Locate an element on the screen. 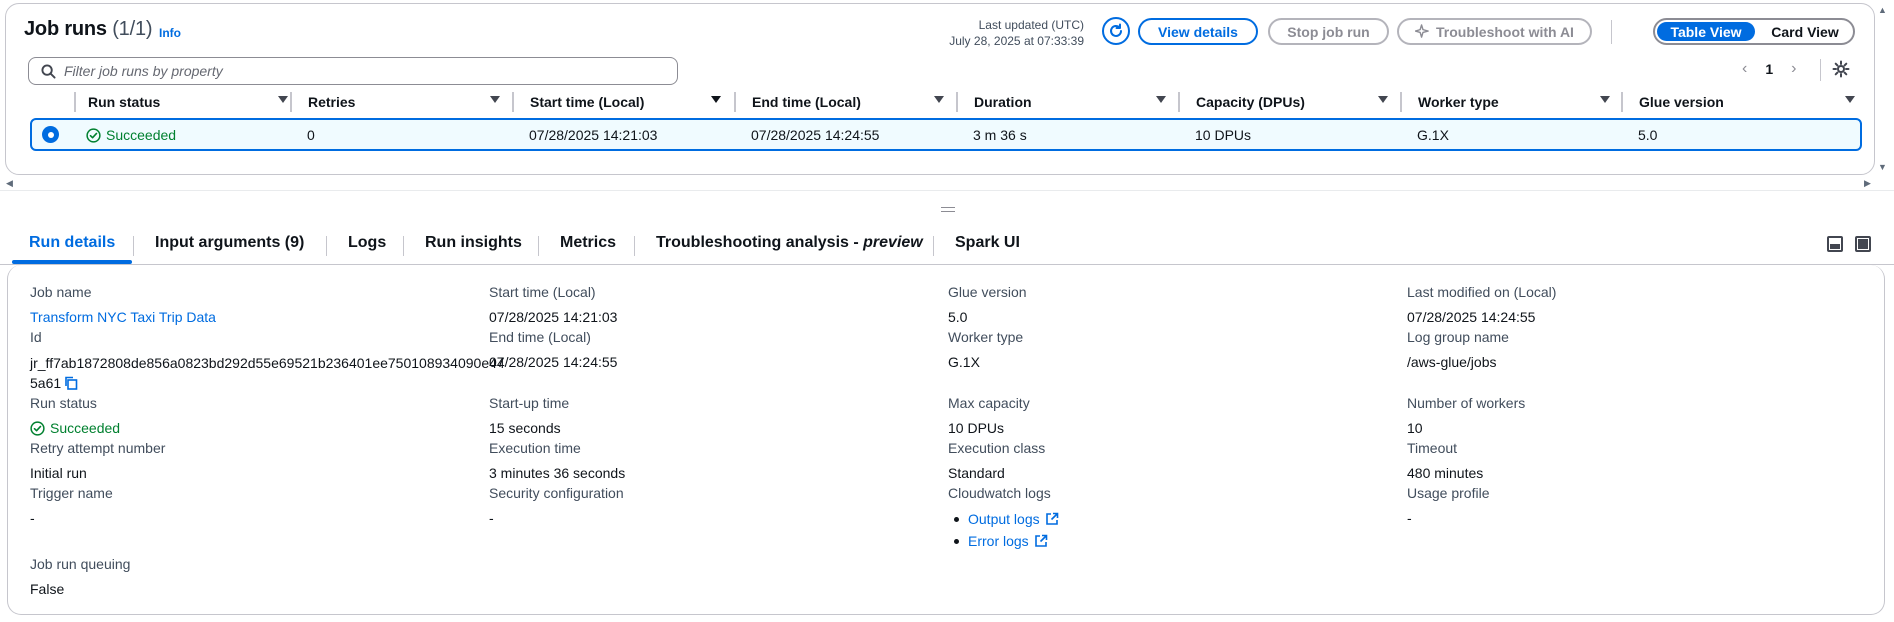 The image size is (1894, 622). max-capacity-value: 10 DPUs is located at coordinates (976, 428).